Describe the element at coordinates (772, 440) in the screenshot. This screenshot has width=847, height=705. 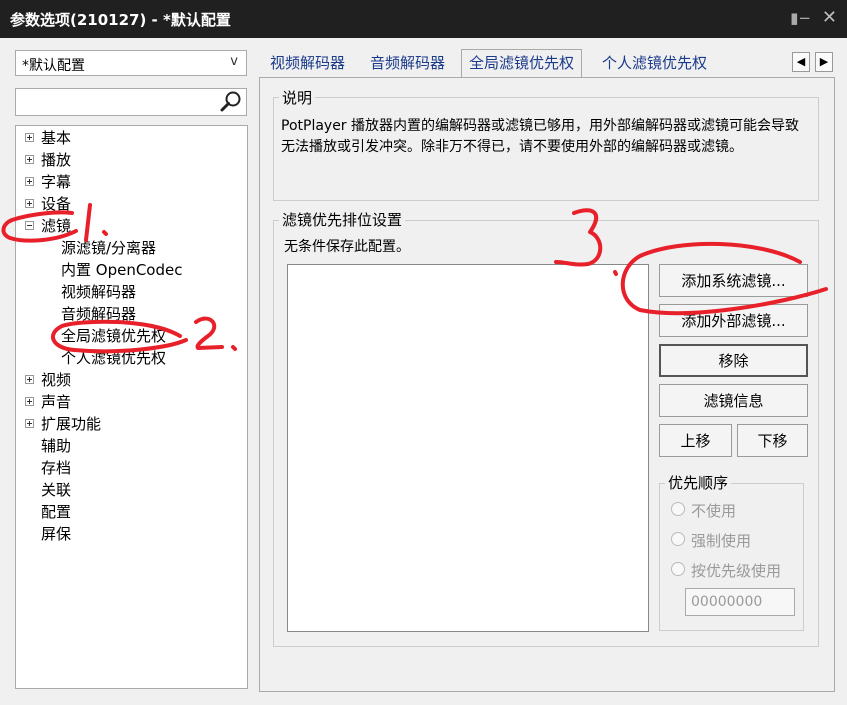
I see `move-down-button: 下移` at that location.